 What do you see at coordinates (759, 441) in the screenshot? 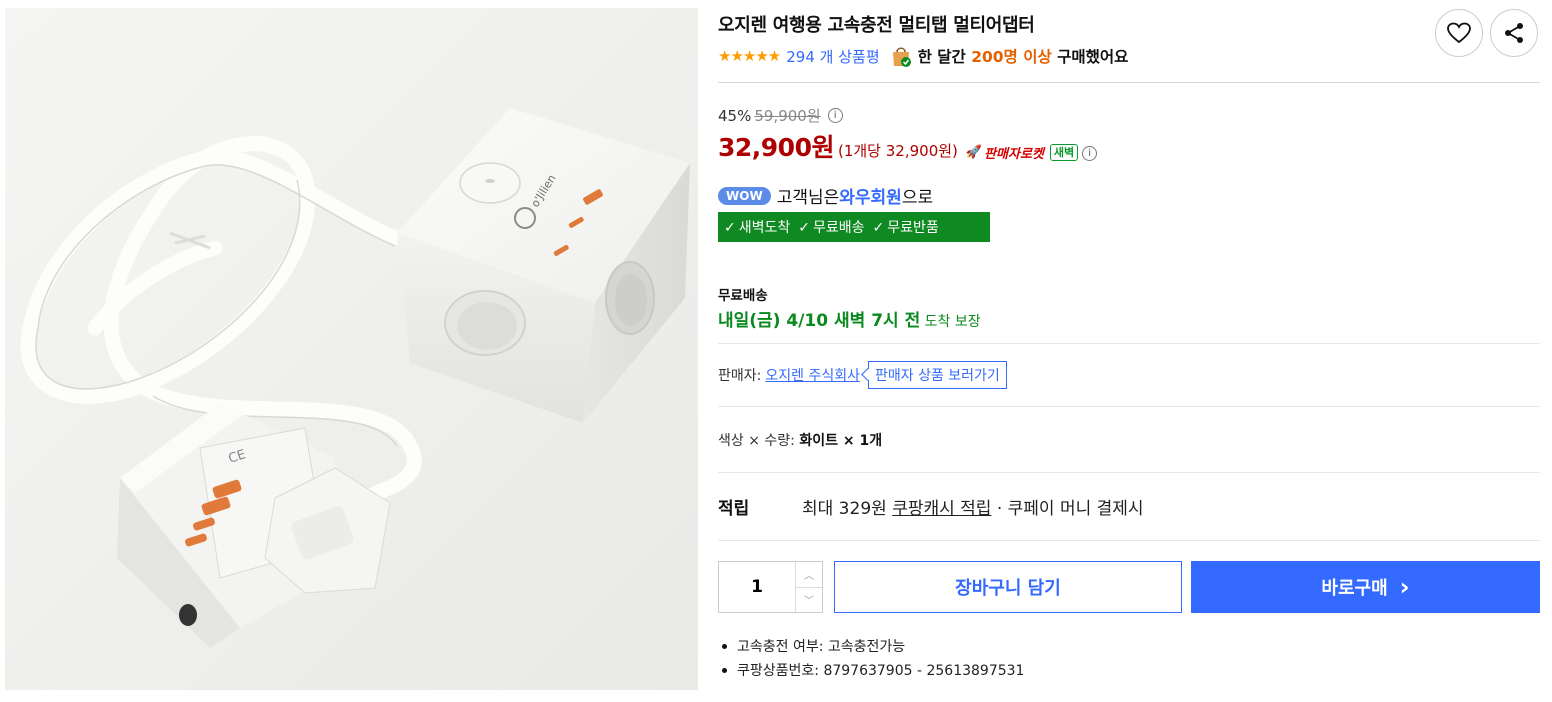
I see `option-label: 색상 × 수량:` at bounding box center [759, 441].